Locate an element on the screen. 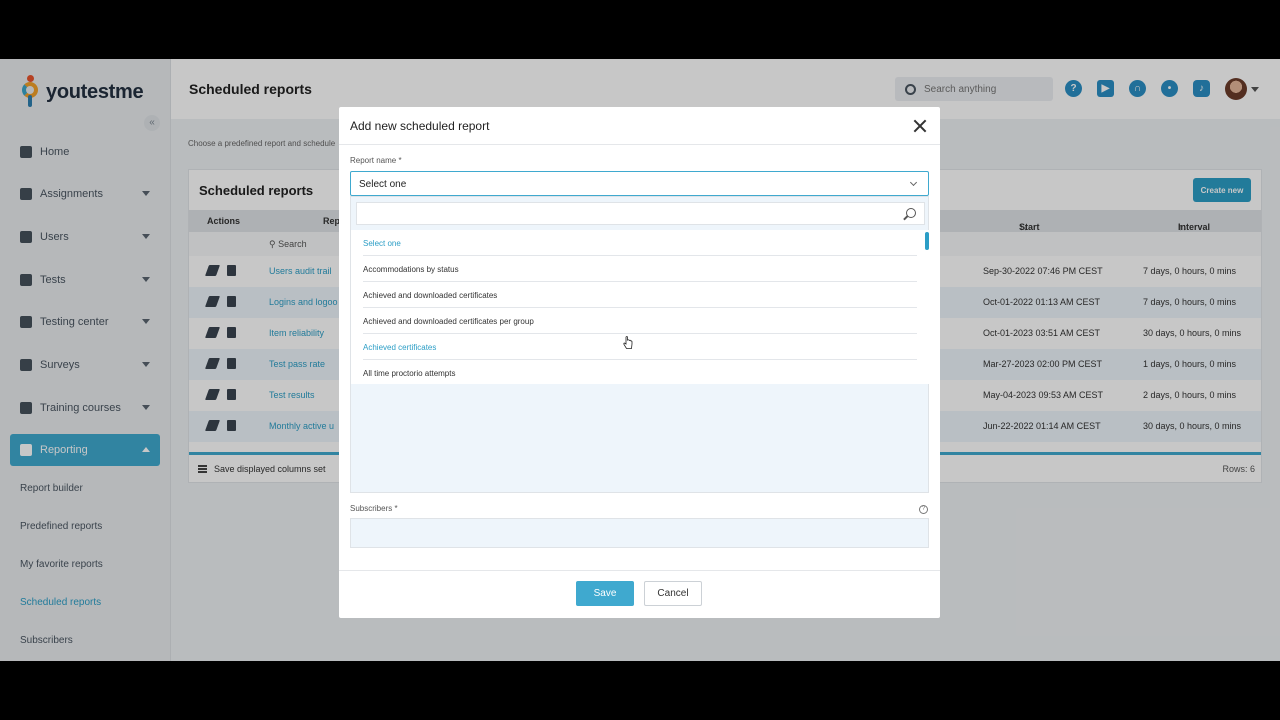  subscribers-input is located at coordinates (639, 533).